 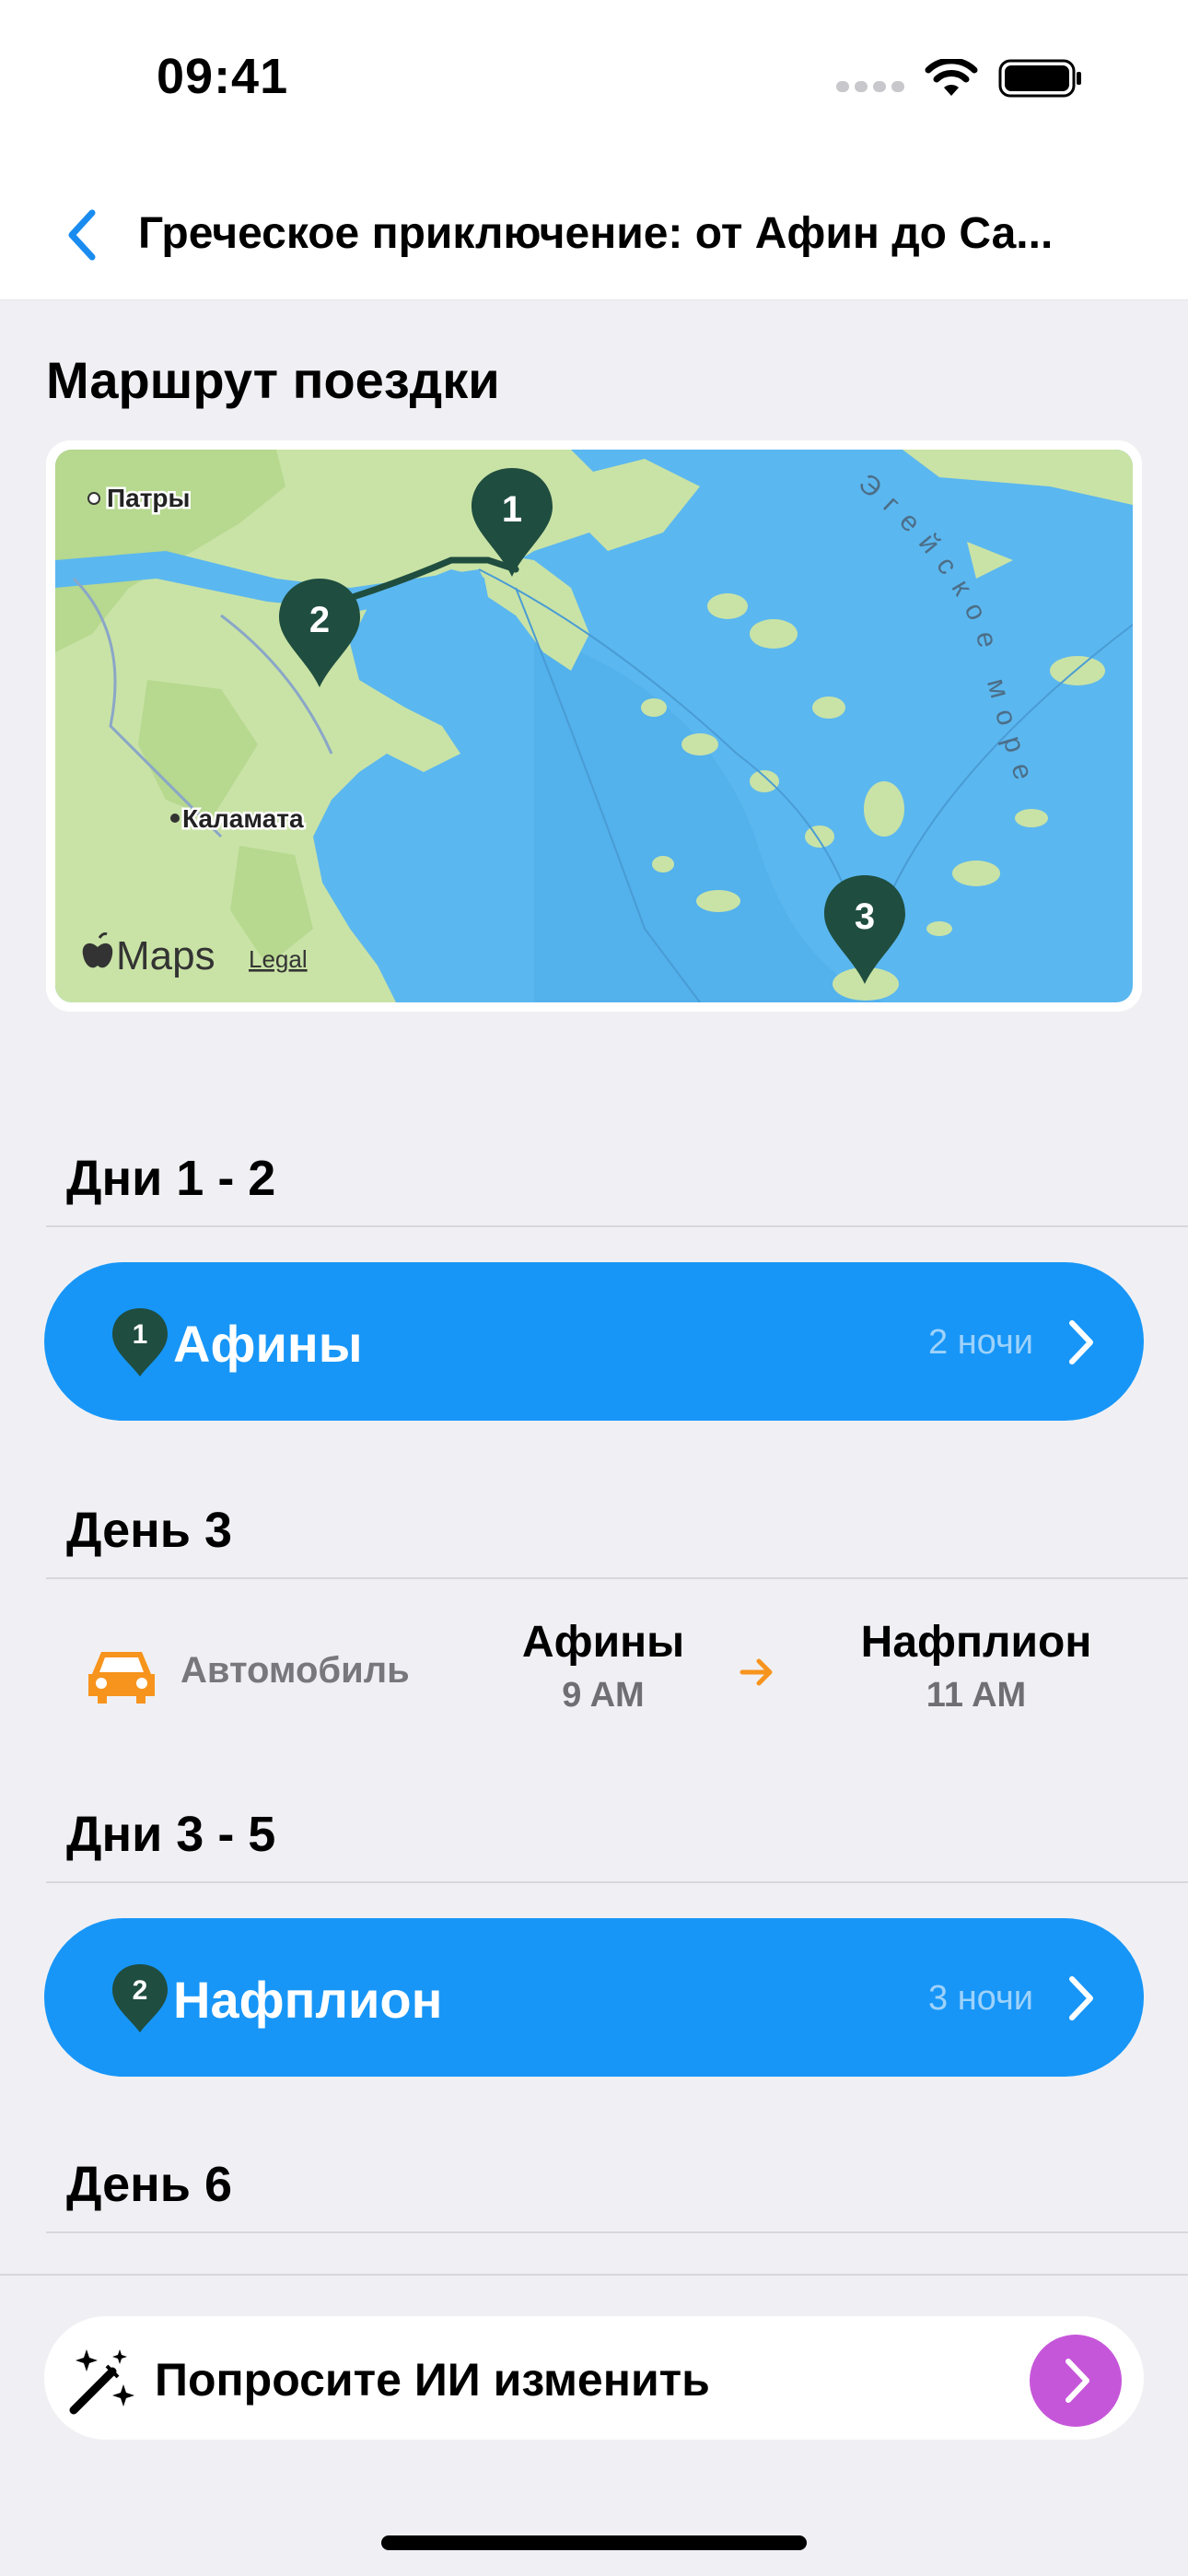 What do you see at coordinates (1039, 78) in the screenshot?
I see `battery-icon` at bounding box center [1039, 78].